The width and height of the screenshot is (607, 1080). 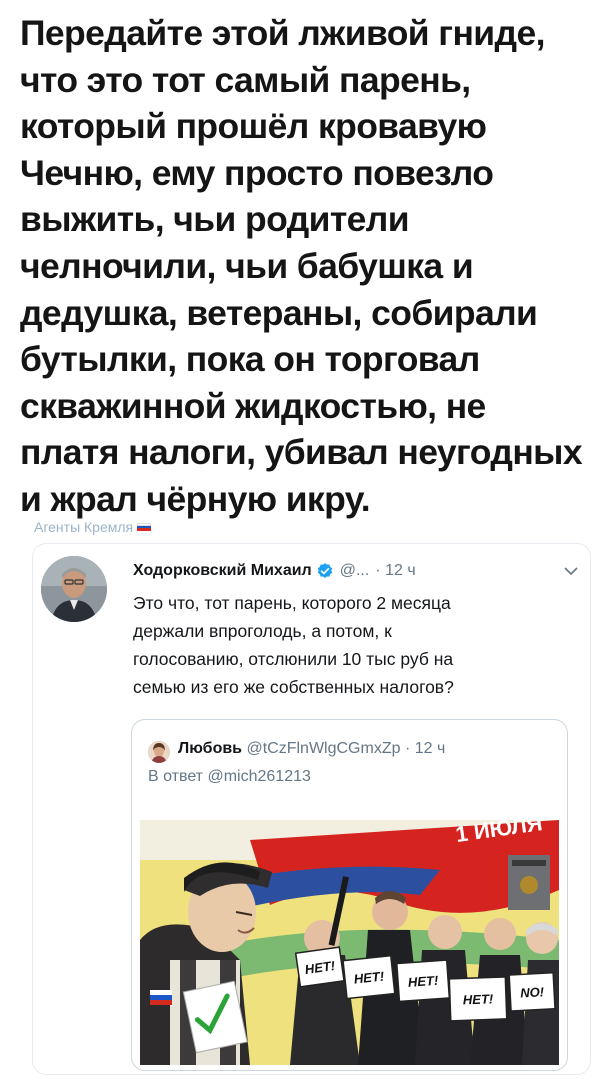 I want to click on tweet-header: Ходорковский Михаил @... · 12 ч, so click(x=355, y=571).